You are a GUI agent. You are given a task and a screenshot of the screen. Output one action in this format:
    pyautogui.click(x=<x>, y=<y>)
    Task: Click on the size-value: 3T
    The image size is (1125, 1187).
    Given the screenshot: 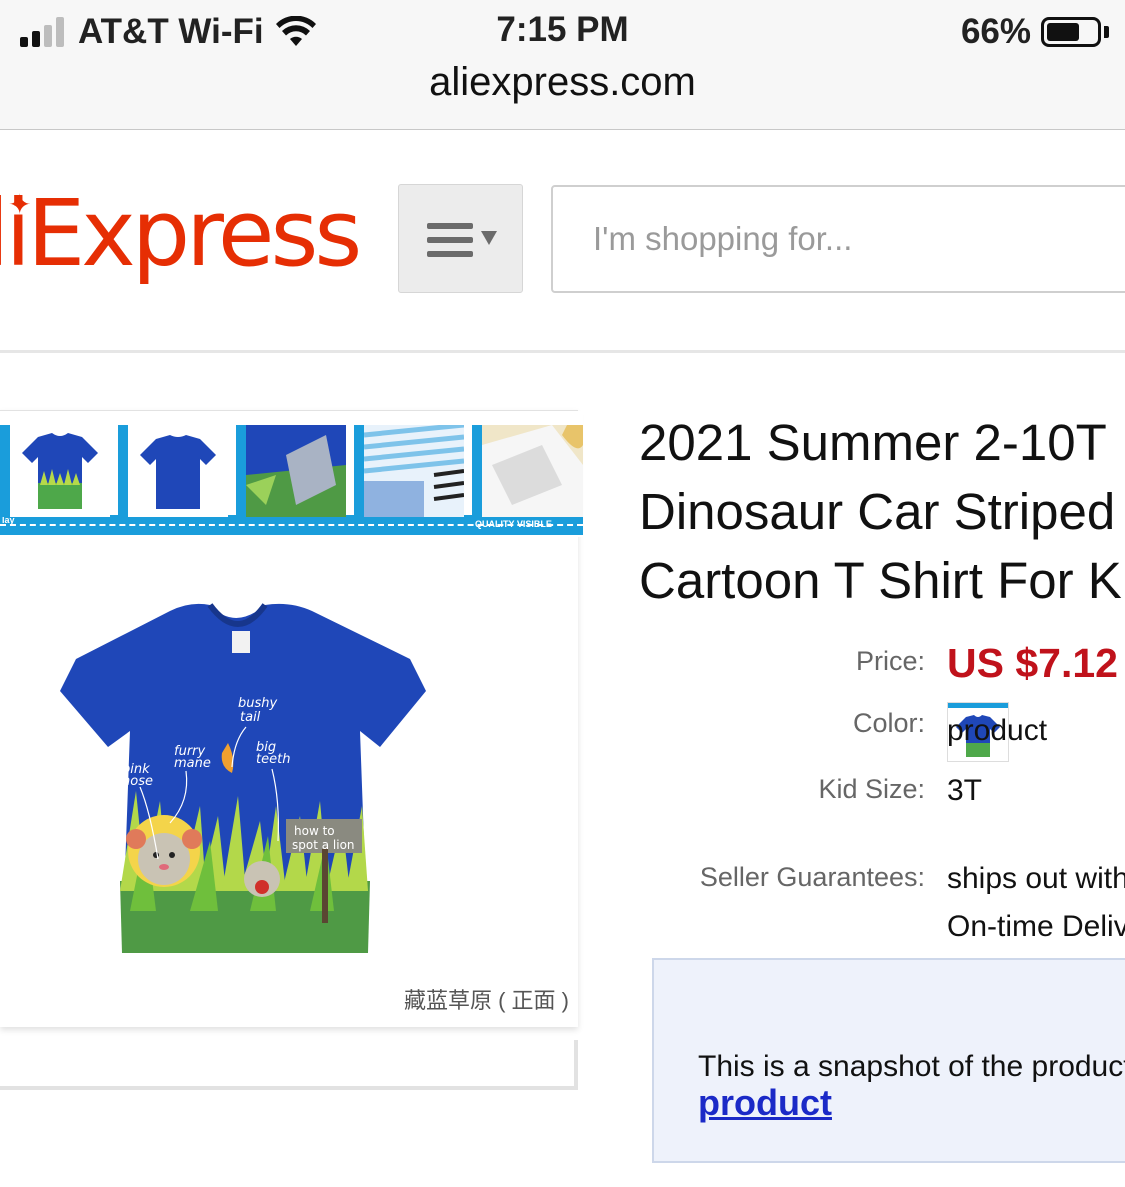 What is the action you would take?
    pyautogui.click(x=965, y=790)
    